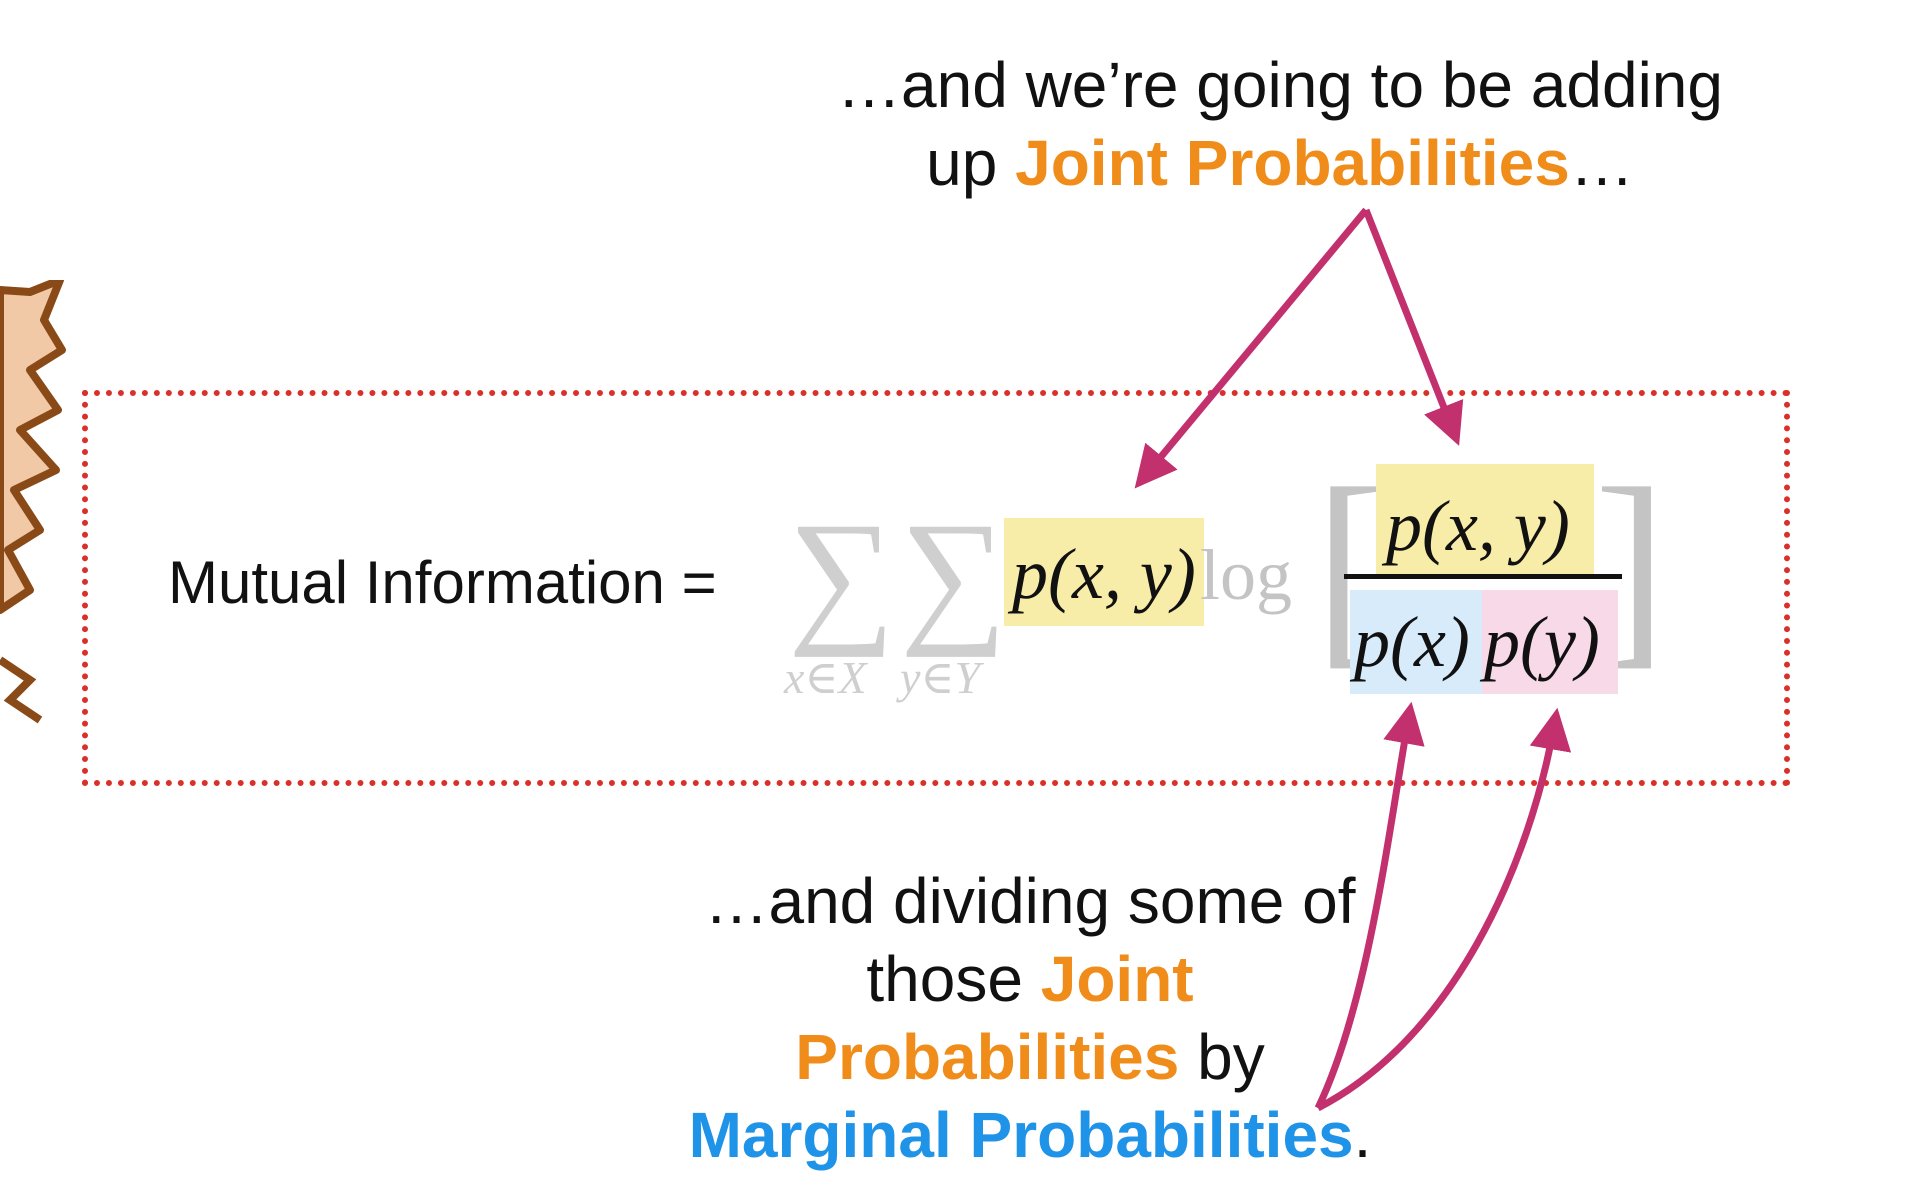 This screenshot has height=1191, width=1932. I want to click on arrow-to-joint-term, so click(1251, 348).